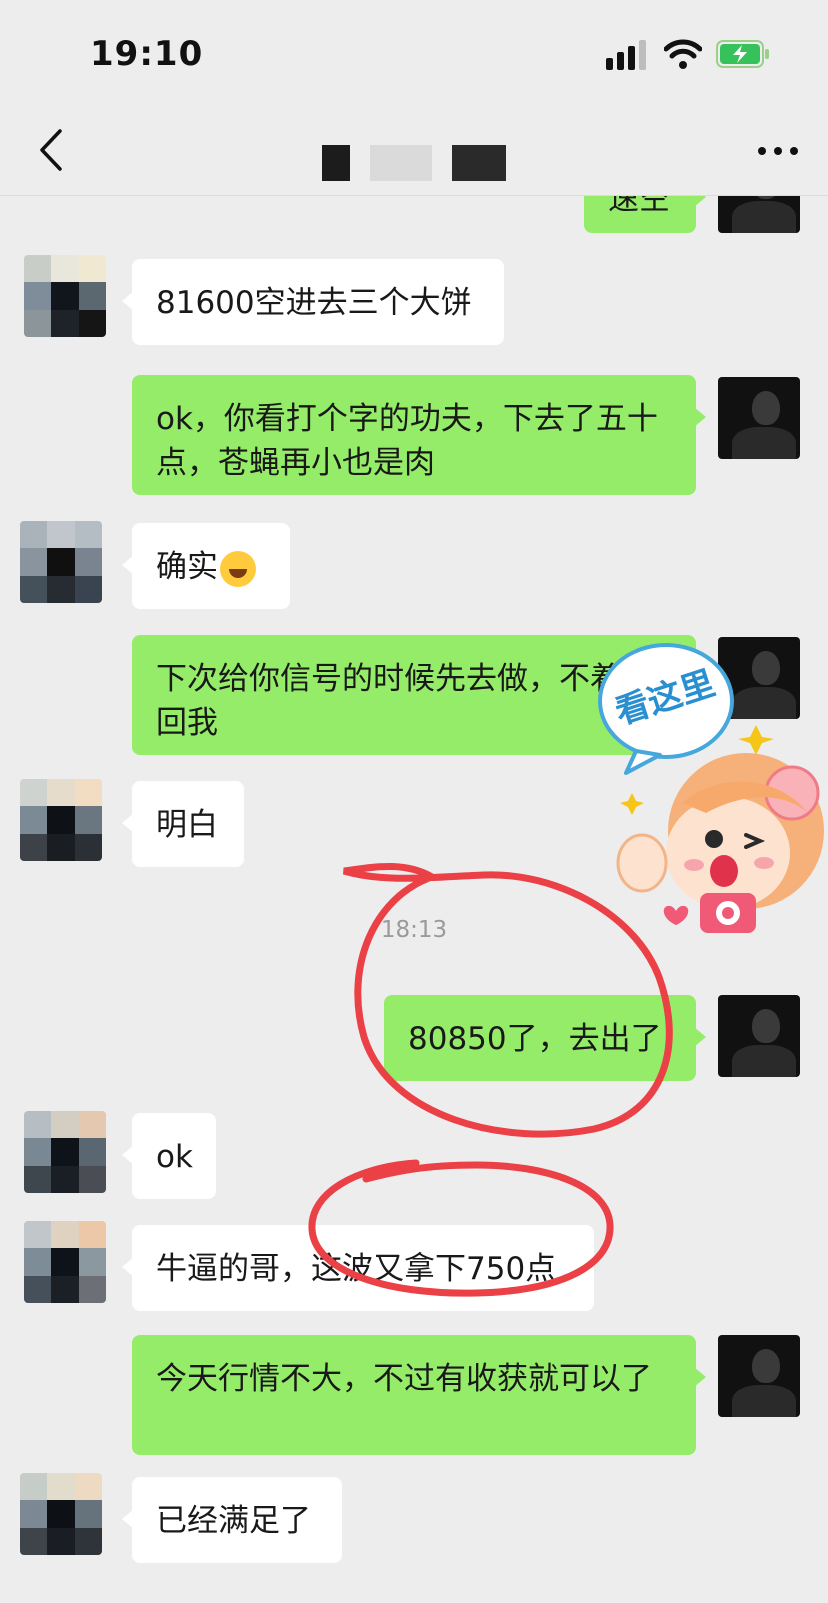 This screenshot has height=1603, width=828. What do you see at coordinates (711, 788) in the screenshot?
I see `cartoon-girl-camera-sticker: 看这里` at bounding box center [711, 788].